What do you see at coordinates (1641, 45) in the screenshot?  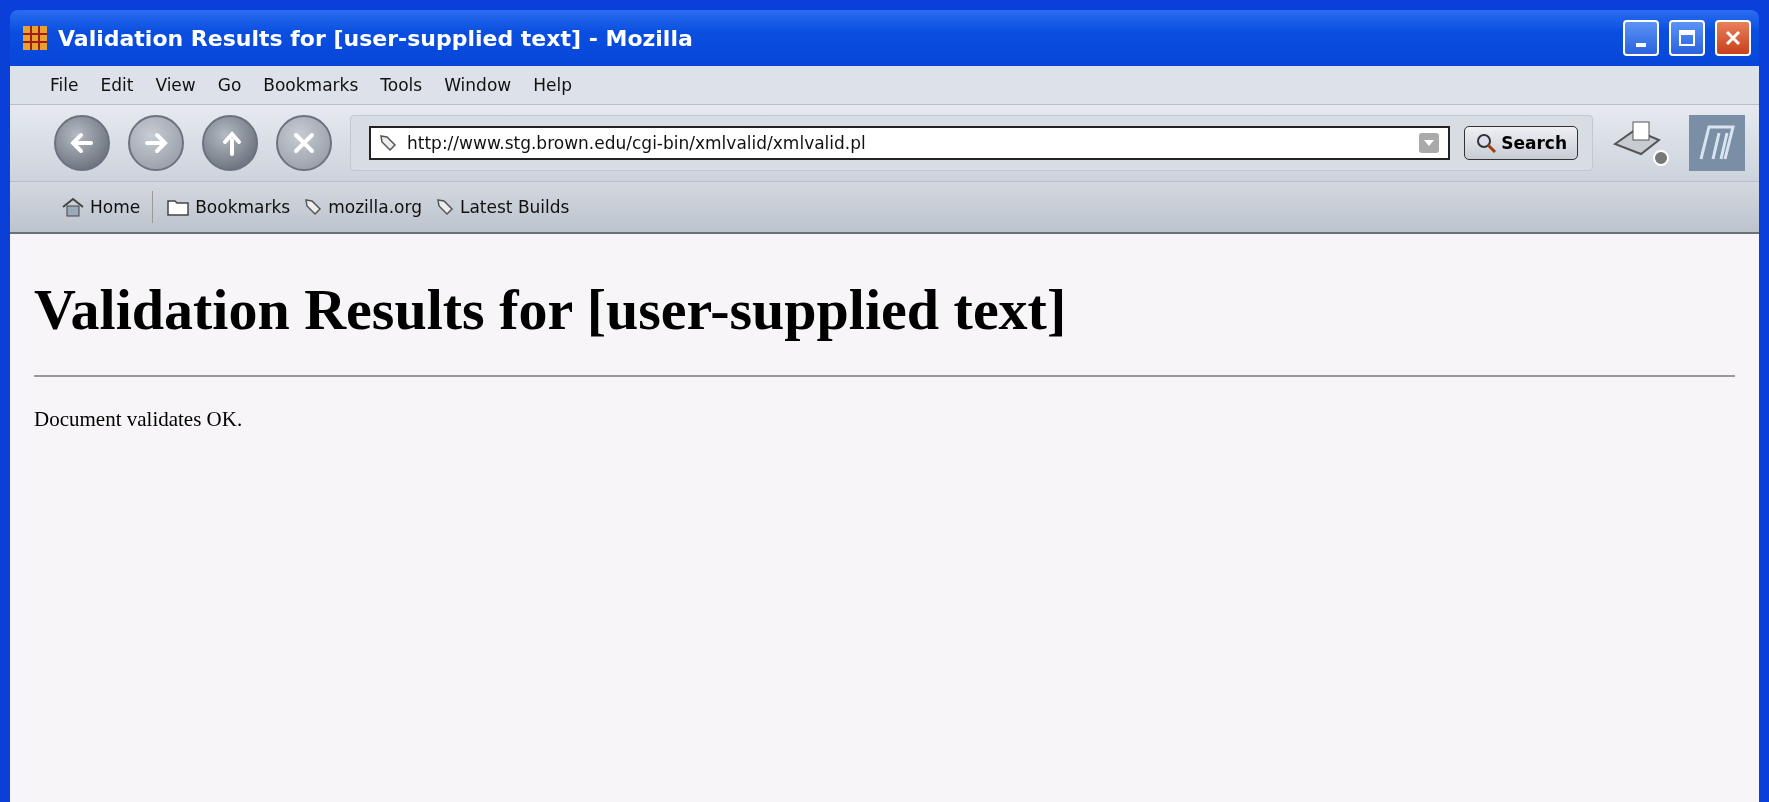 I see `minimize-icon` at bounding box center [1641, 45].